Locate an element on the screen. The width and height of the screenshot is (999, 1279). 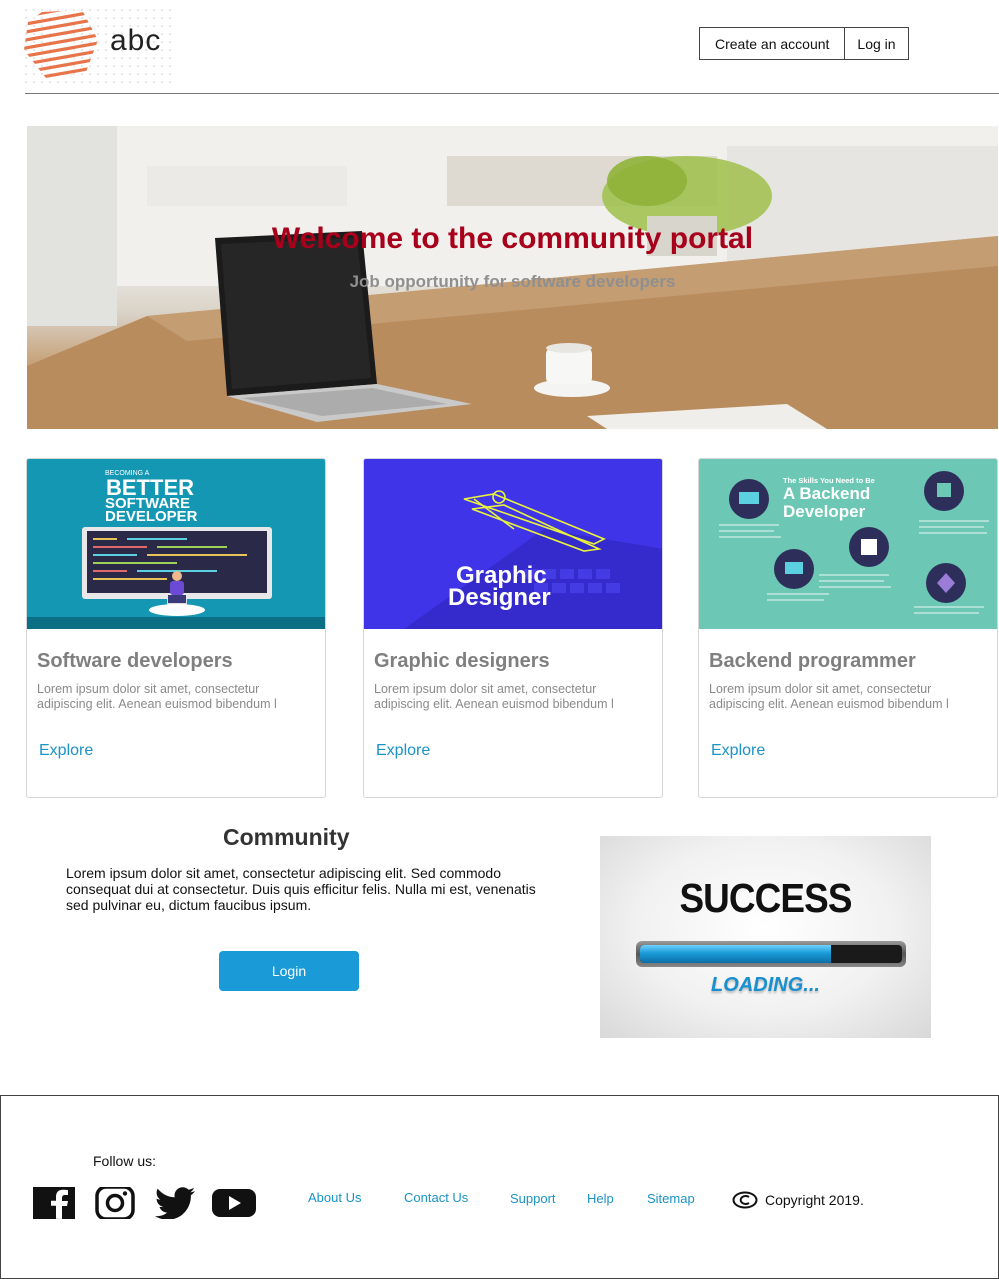
youtube-icon is located at coordinates (234, 1203).